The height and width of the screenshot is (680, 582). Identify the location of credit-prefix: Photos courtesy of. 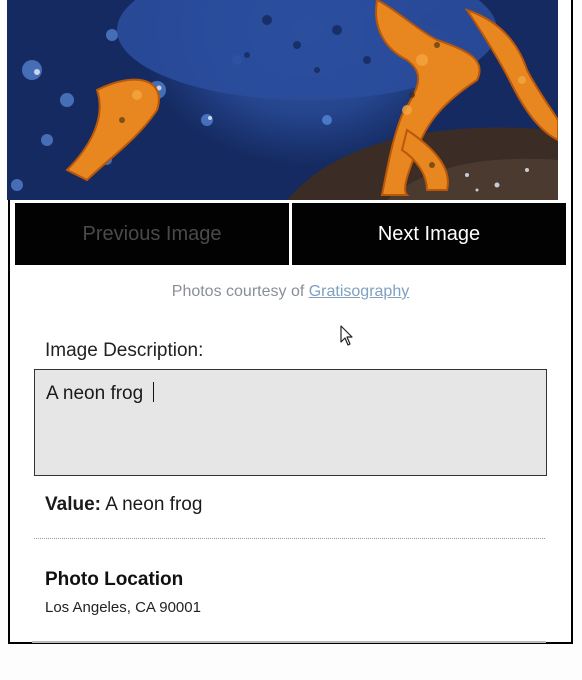
(240, 291).